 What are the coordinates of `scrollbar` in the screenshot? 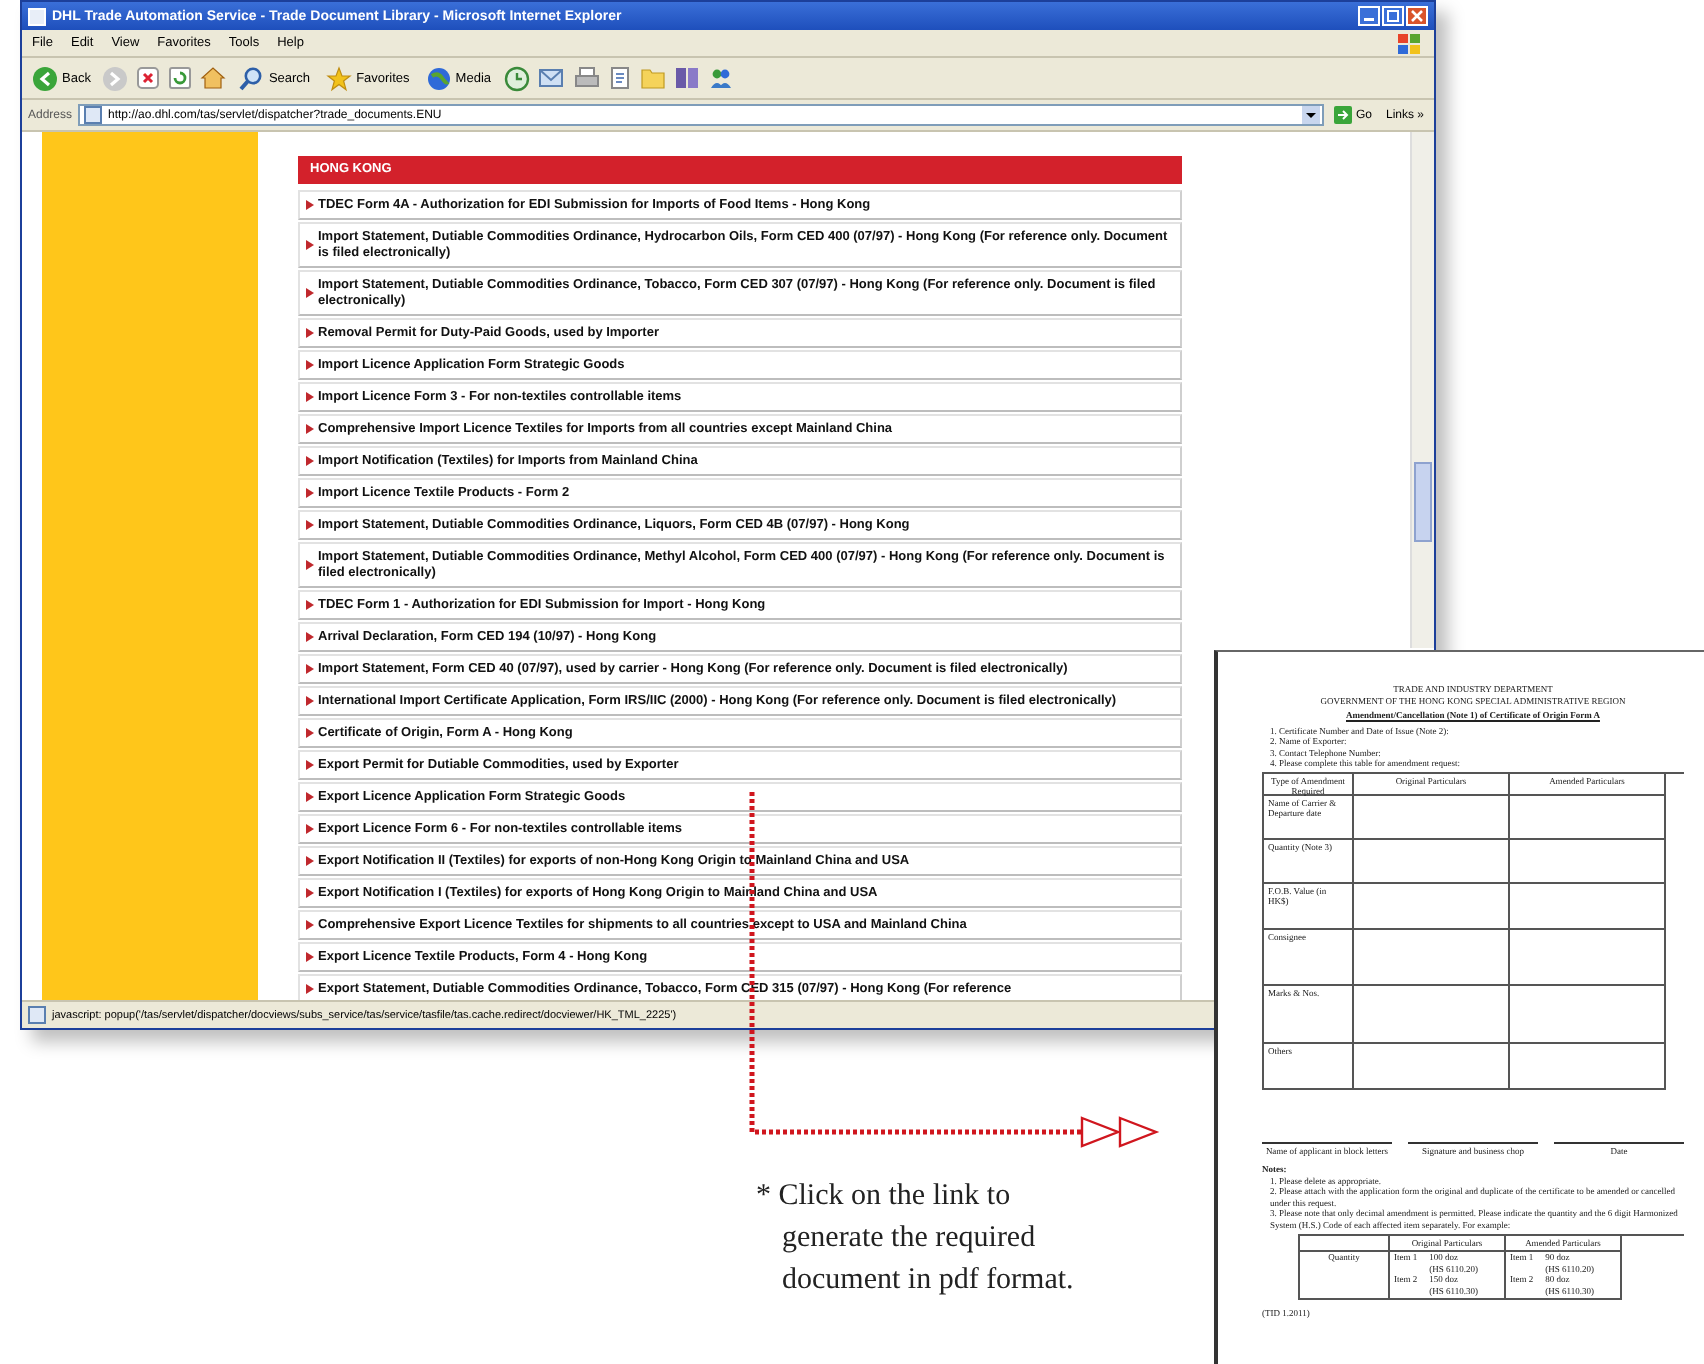 It's located at (1422, 390).